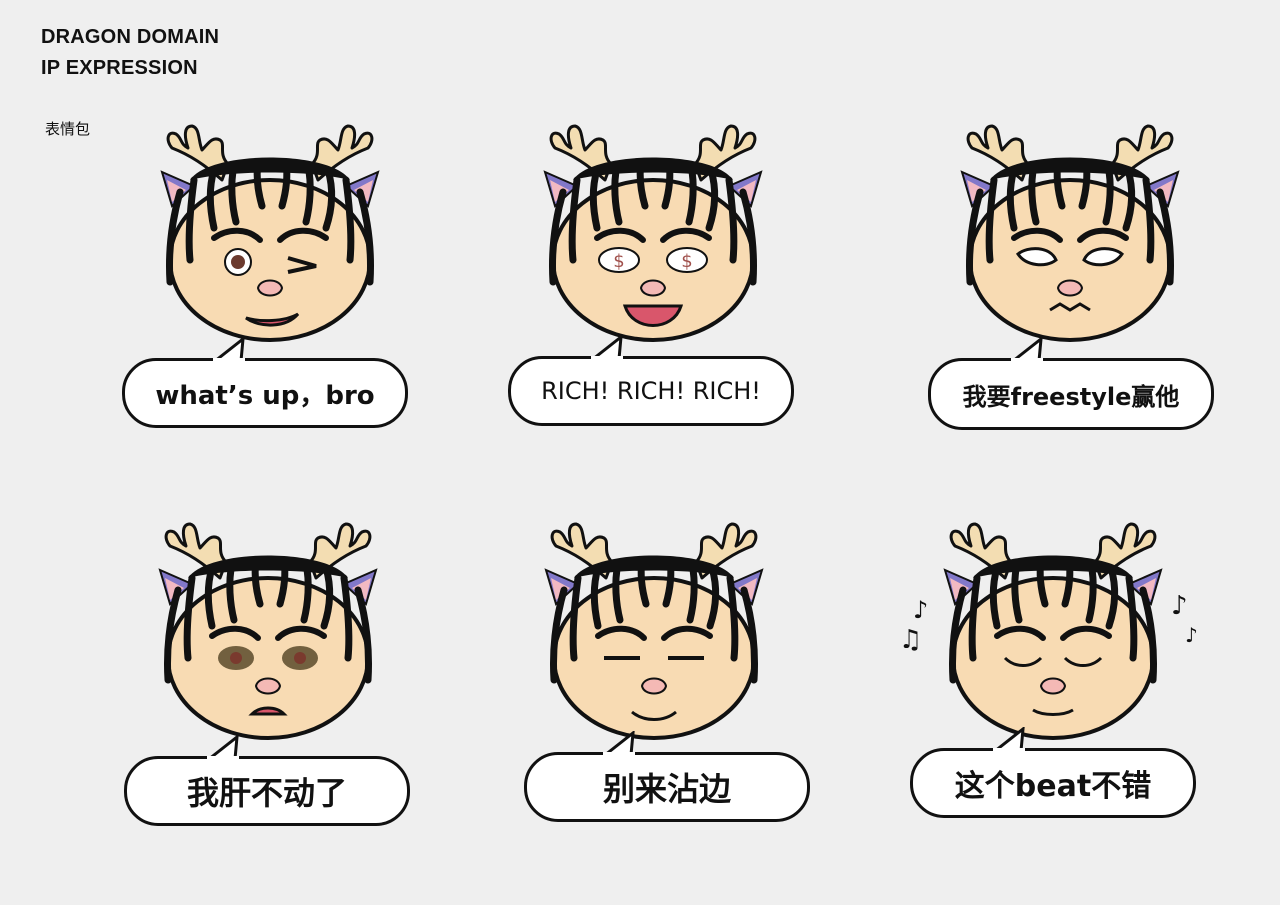 This screenshot has height=905, width=1280. I want to click on sticker-rich: $ $ RICH! RICH! RICH!, so click(653, 280).